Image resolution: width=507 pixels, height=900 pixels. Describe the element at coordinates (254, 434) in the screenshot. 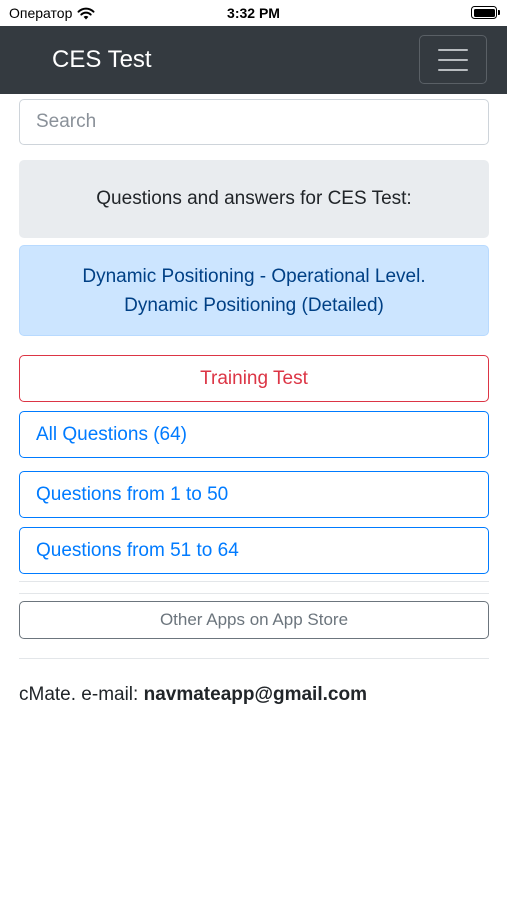

I see `all-questions-button: All Questions (64)` at that location.